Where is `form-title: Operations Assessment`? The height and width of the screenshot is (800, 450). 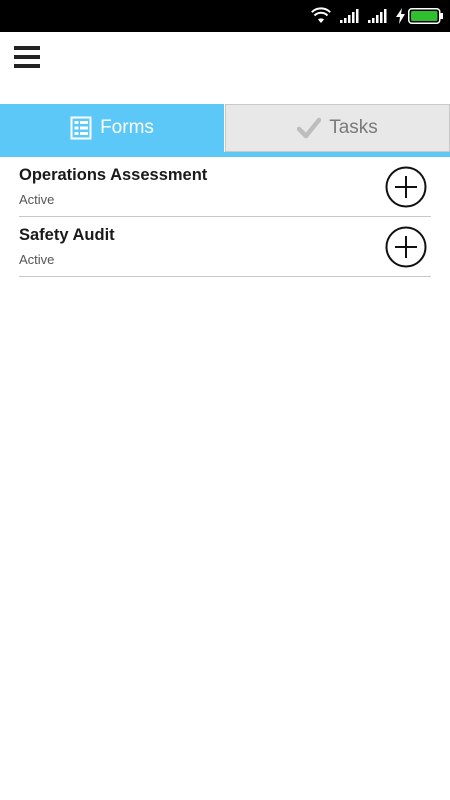 form-title: Operations Assessment is located at coordinates (113, 175).